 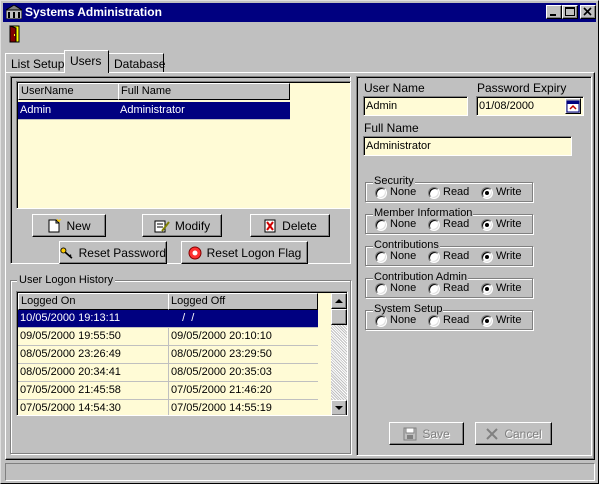 I want to click on modify-document-icon, so click(x=162, y=226).